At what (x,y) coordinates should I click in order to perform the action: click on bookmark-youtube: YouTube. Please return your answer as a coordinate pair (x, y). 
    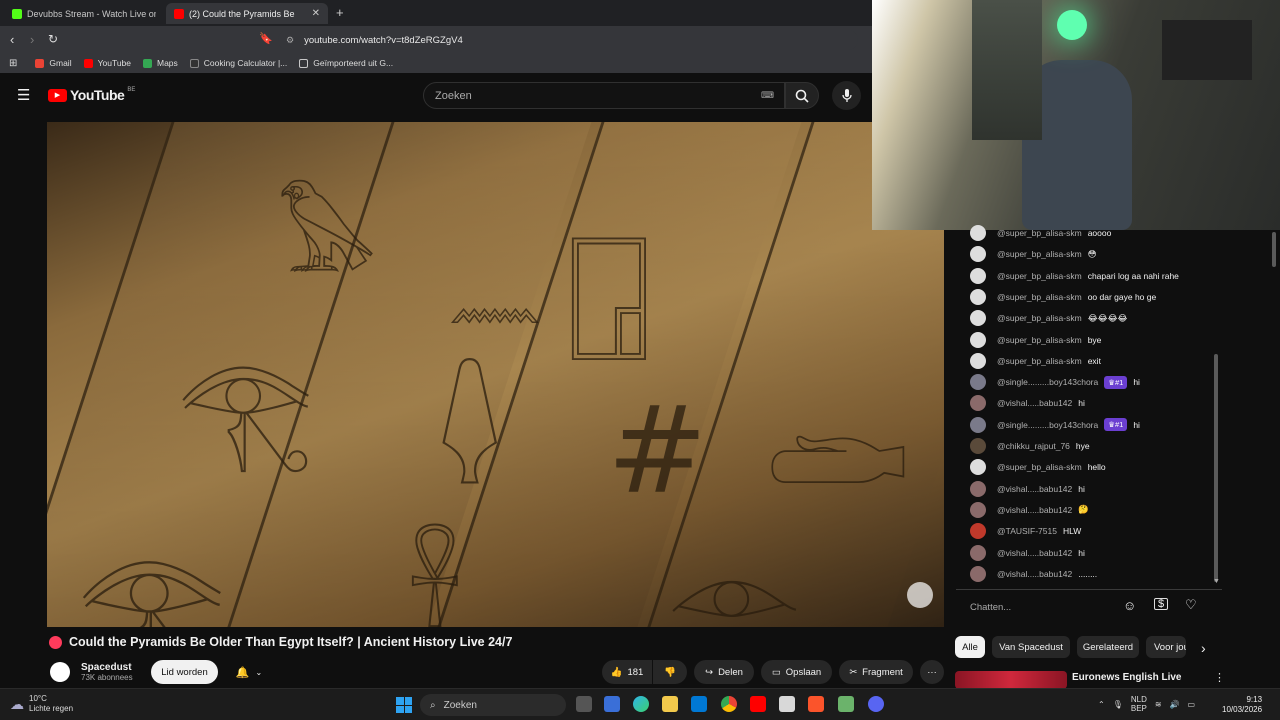
    Looking at the image, I should click on (107, 63).